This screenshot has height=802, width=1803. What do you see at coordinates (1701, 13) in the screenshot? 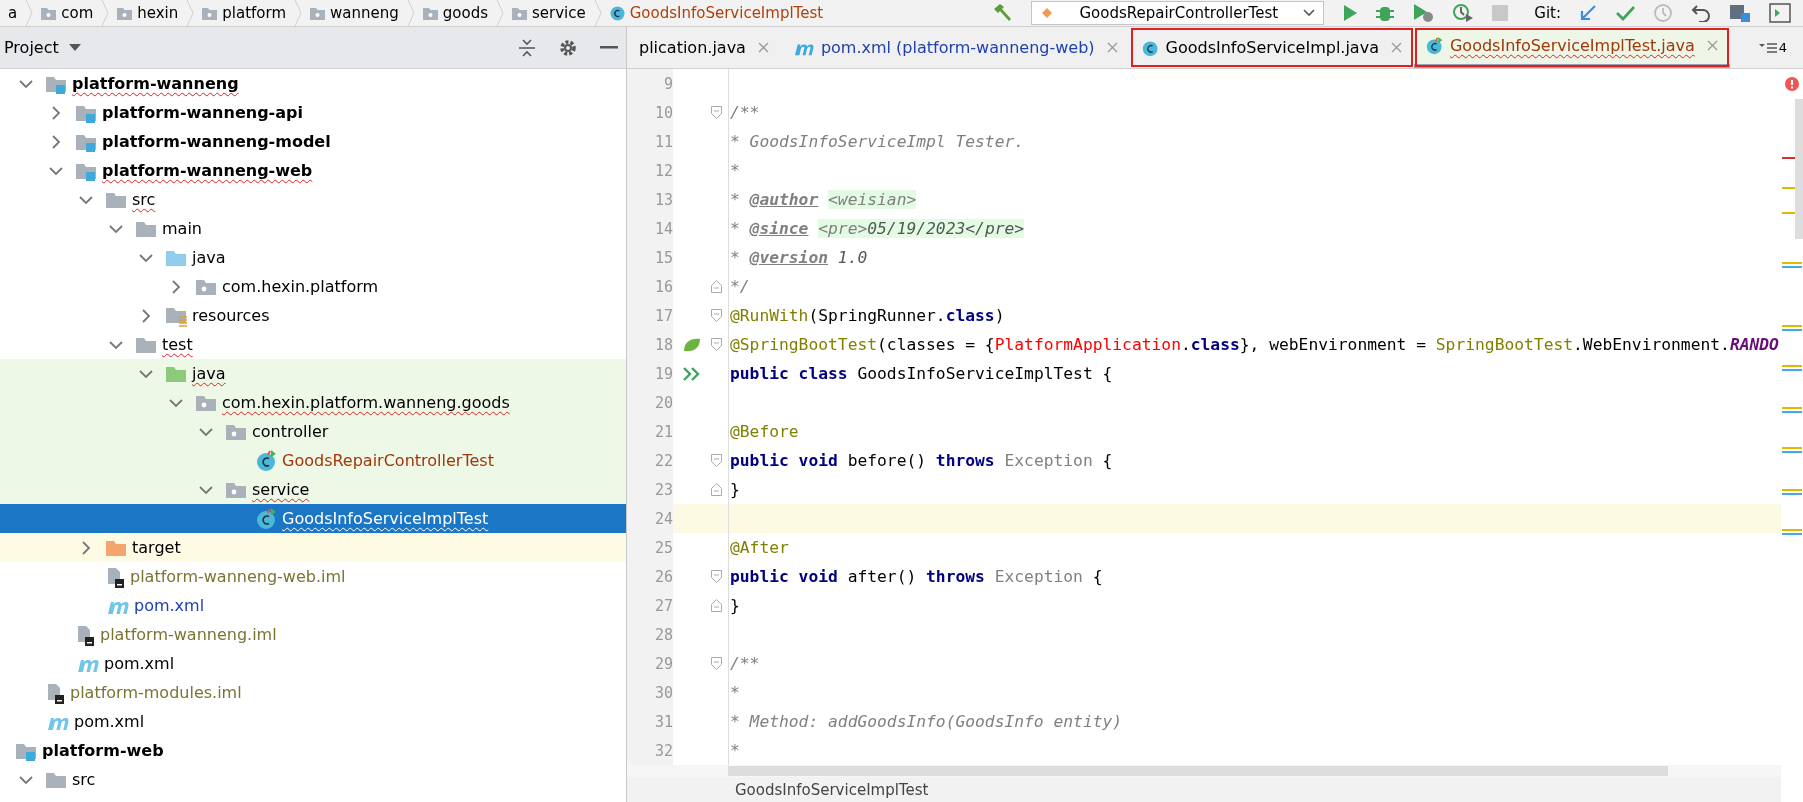
I see `undo-icon` at bounding box center [1701, 13].